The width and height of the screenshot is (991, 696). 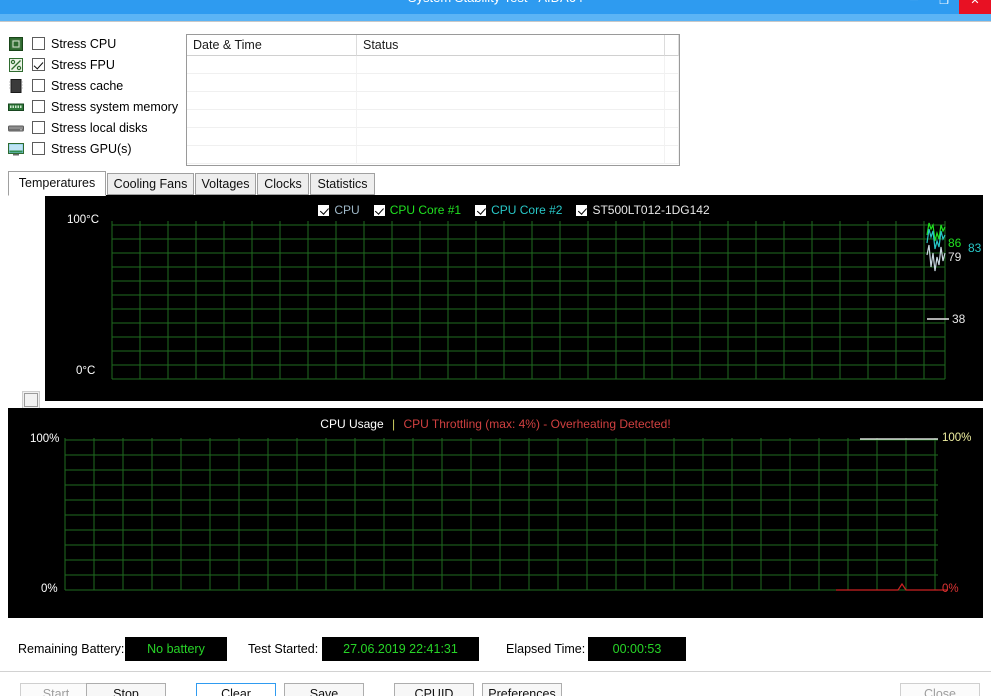 What do you see at coordinates (176, 649) in the screenshot?
I see `battery-value: No battery` at bounding box center [176, 649].